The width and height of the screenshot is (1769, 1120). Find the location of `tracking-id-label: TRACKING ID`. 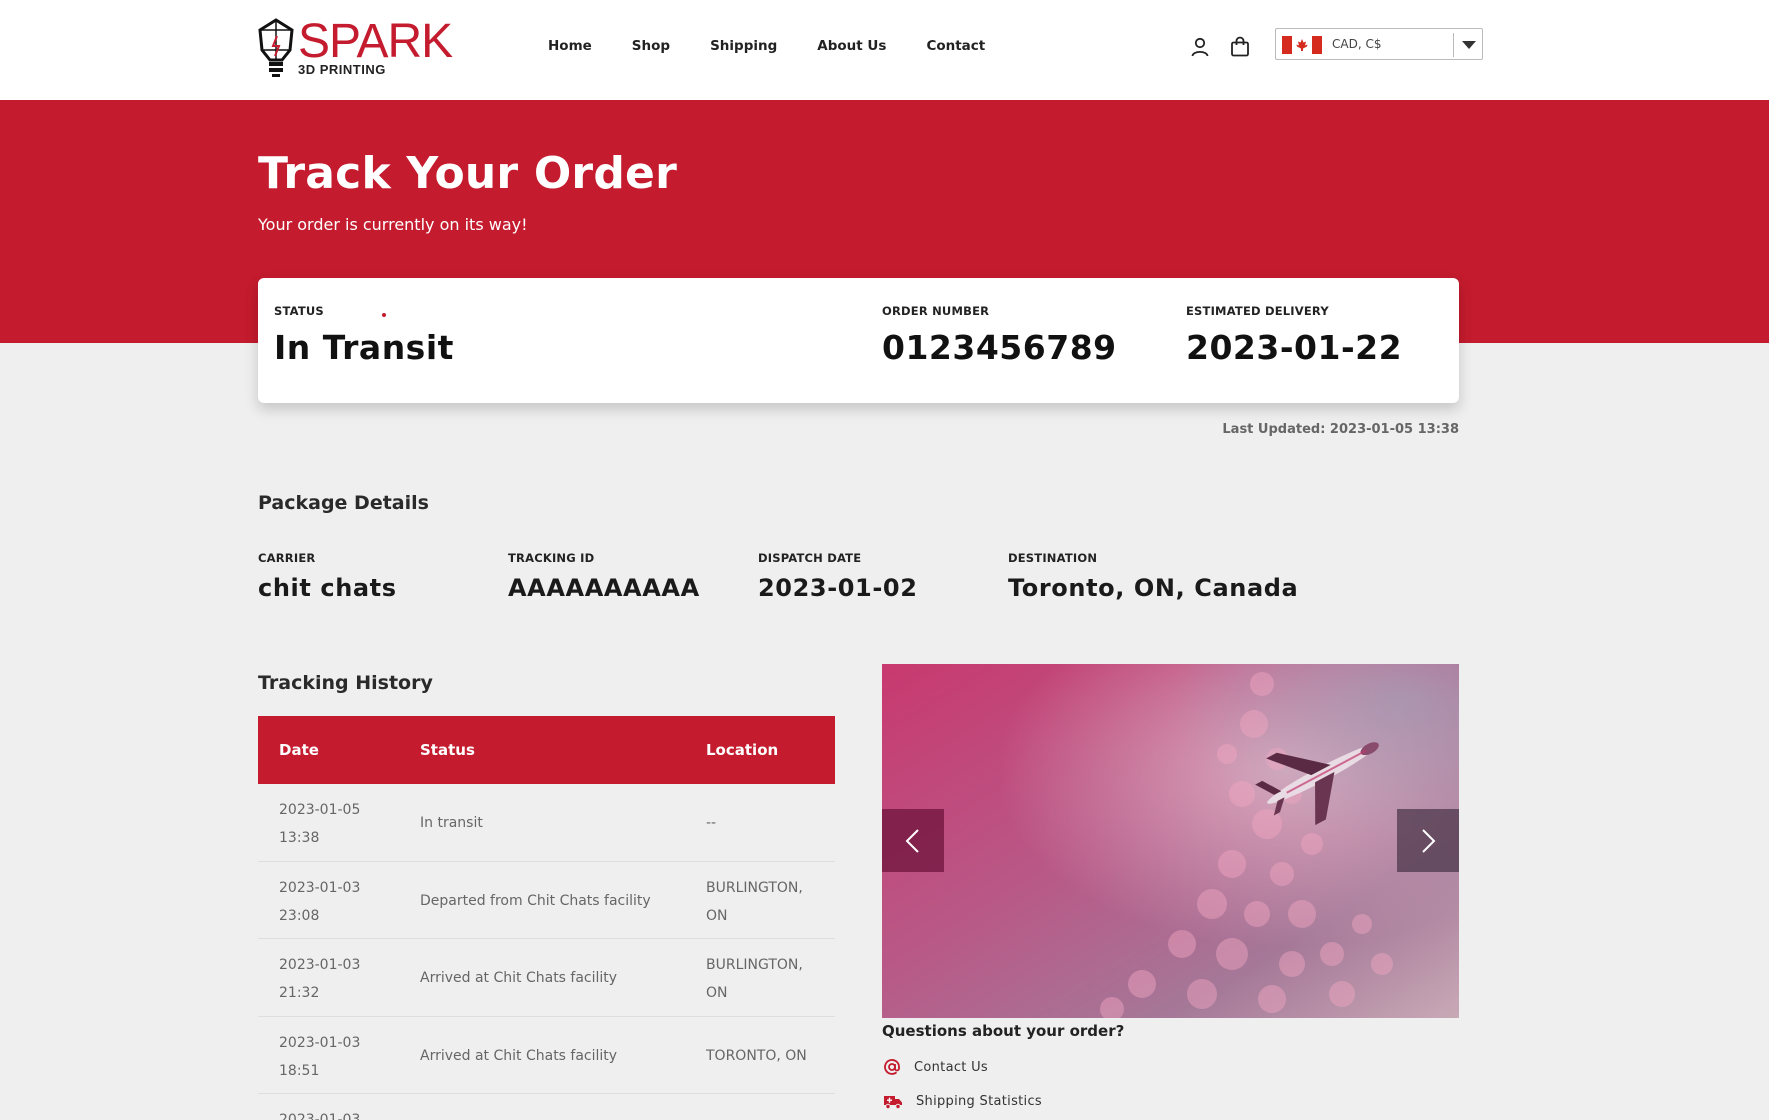

tracking-id-label: TRACKING ID is located at coordinates (551, 558).